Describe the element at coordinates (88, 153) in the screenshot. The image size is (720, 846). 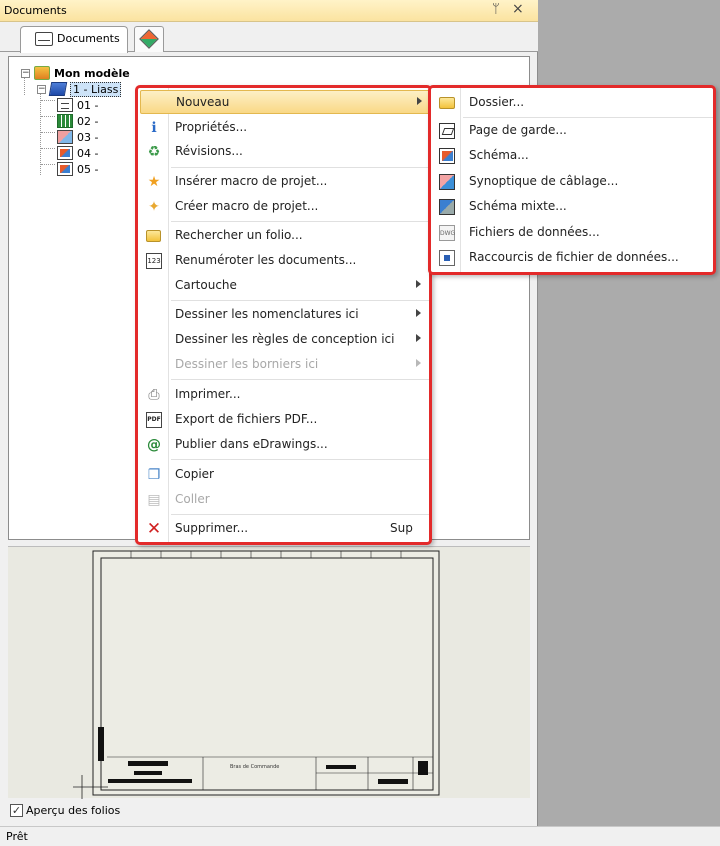
I see `tree-item-label: 04 -` at that location.